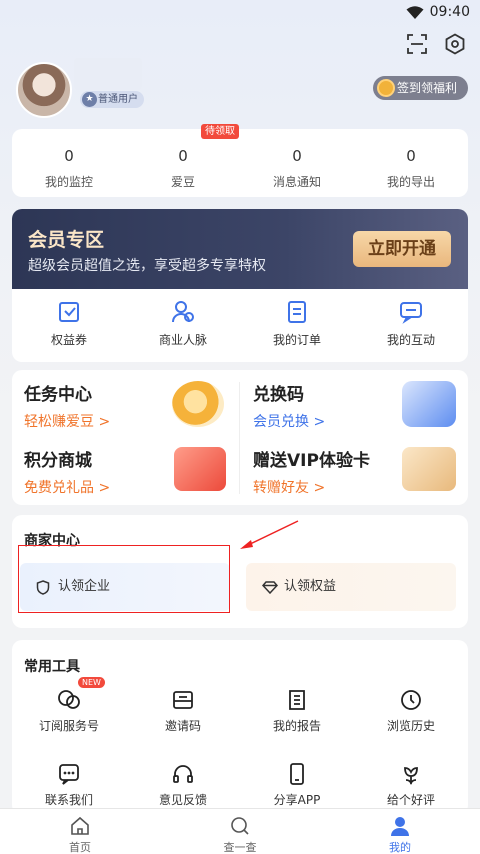 Image resolution: width=480 pixels, height=854 pixels. I want to click on flower-icon, so click(411, 776).